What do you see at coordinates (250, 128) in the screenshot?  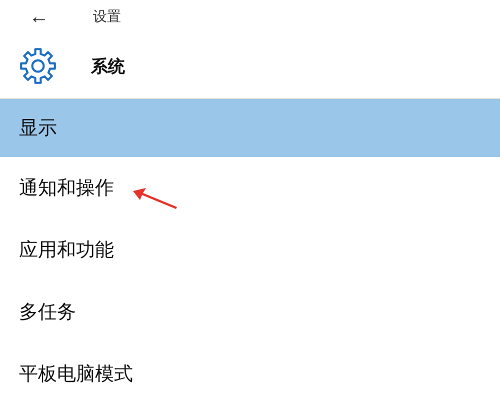 I see `menu-item: 显示` at bounding box center [250, 128].